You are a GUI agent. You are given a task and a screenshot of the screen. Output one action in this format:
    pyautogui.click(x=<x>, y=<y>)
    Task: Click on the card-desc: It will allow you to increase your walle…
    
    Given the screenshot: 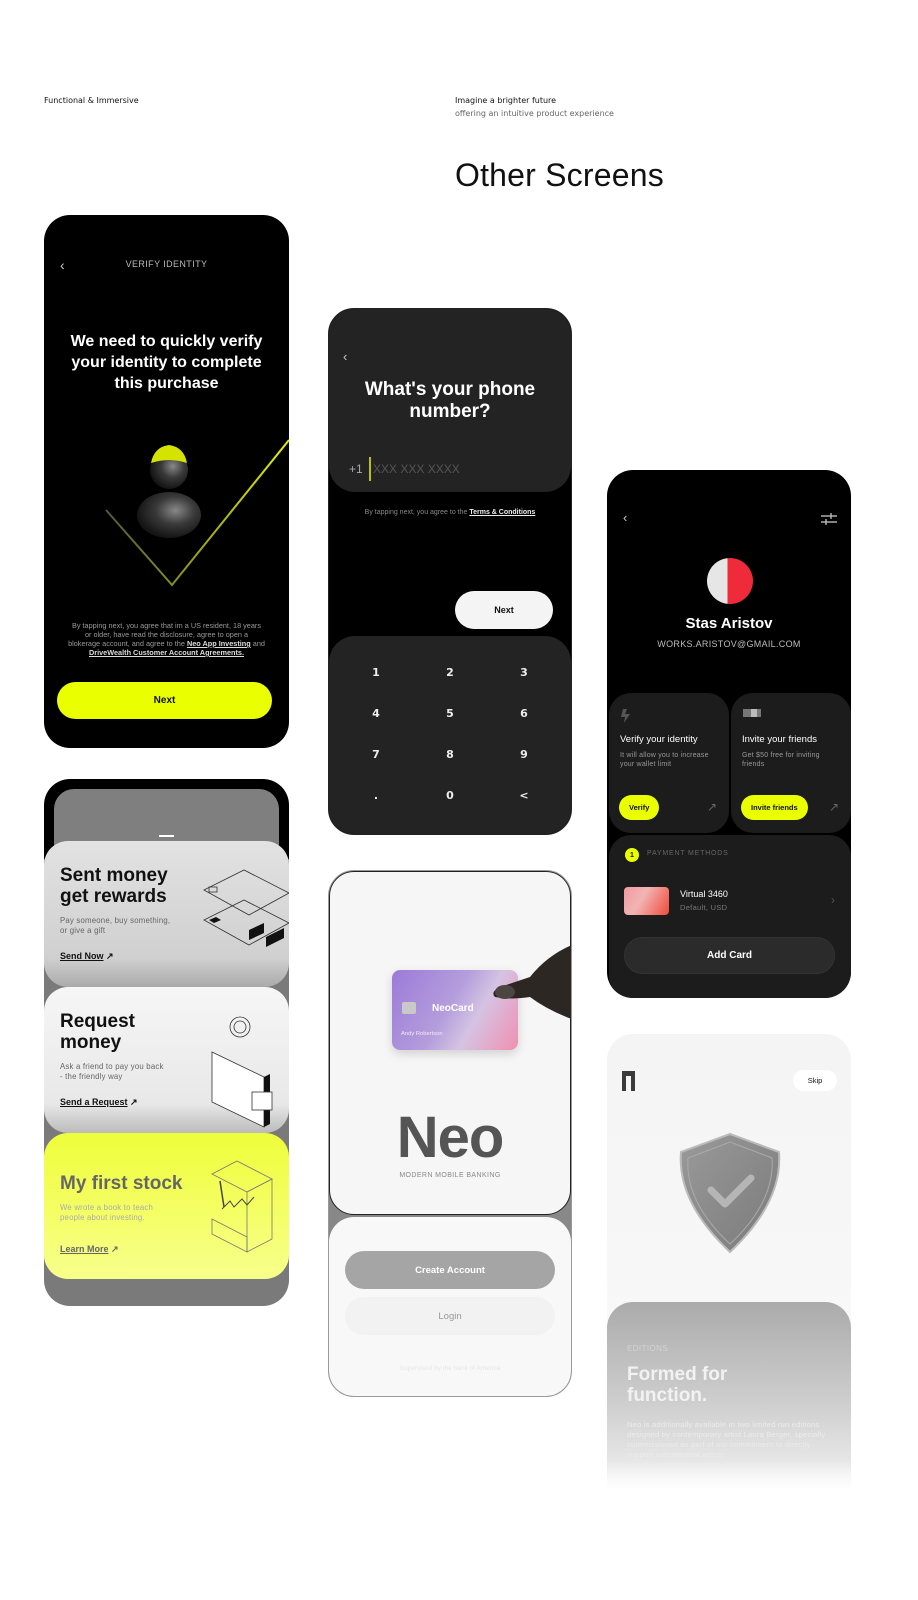 What is the action you would take?
    pyautogui.click(x=664, y=760)
    